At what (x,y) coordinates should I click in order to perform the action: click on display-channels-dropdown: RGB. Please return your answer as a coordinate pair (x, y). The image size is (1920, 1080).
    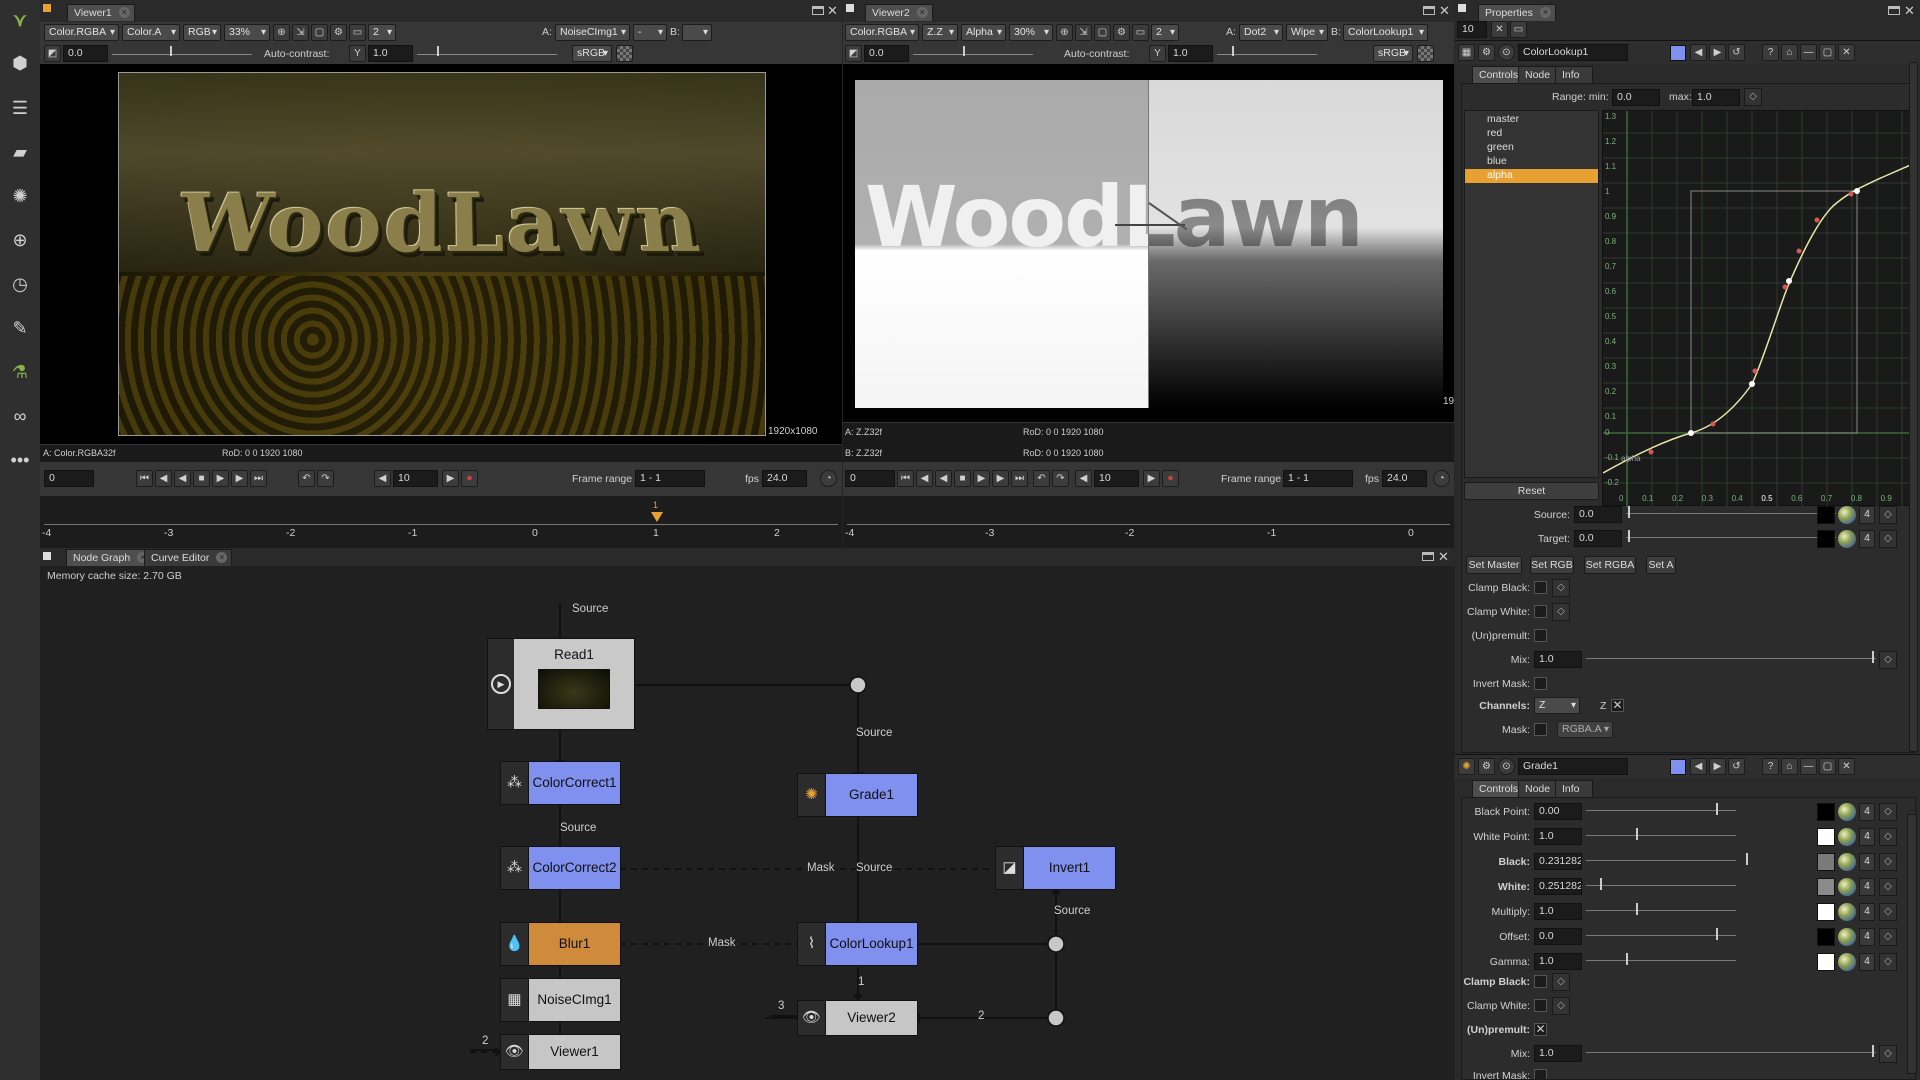
    Looking at the image, I should click on (202, 32).